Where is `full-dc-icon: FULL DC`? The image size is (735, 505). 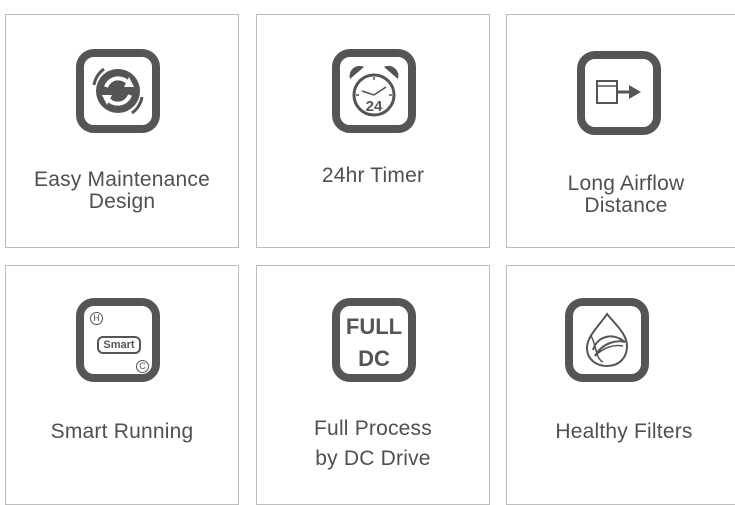
full-dc-icon: FULL DC is located at coordinates (374, 340).